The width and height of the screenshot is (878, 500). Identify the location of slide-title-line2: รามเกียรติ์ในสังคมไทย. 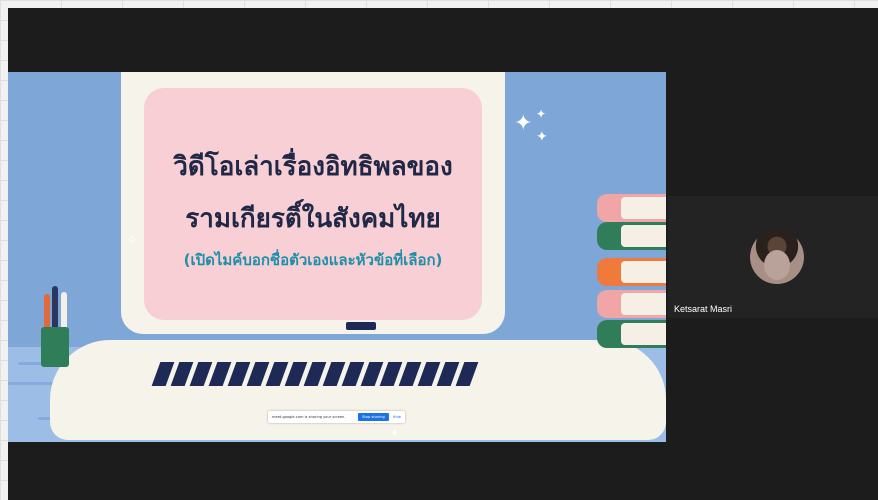
(313, 219).